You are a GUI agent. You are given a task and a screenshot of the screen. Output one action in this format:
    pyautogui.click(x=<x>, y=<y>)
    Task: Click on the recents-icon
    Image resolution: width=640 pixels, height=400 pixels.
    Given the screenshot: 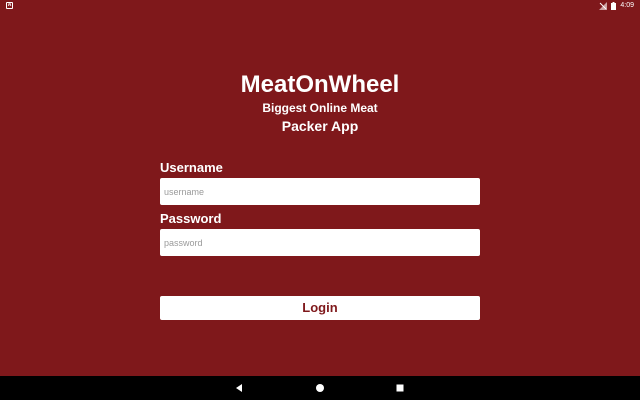 What is the action you would take?
    pyautogui.click(x=400, y=388)
    